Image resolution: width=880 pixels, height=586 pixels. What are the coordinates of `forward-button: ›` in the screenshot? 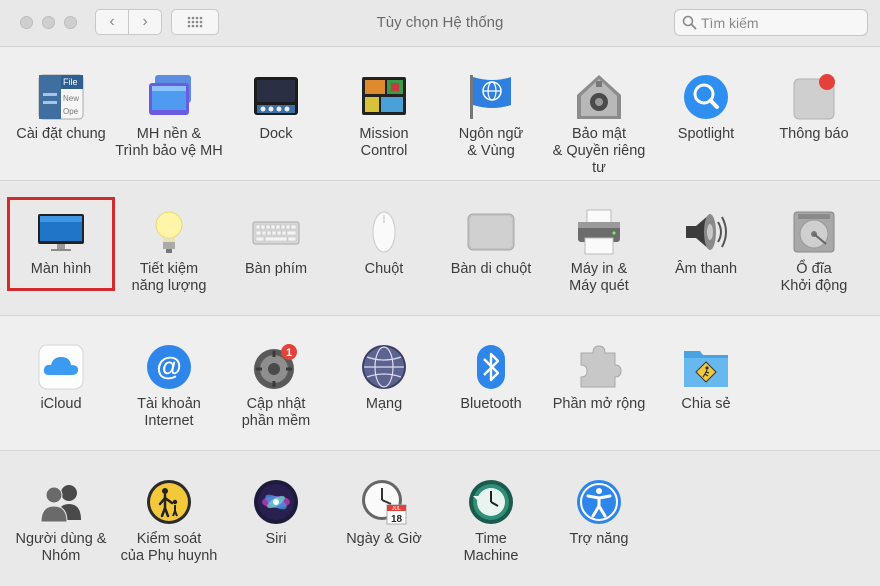 It's located at (145, 22).